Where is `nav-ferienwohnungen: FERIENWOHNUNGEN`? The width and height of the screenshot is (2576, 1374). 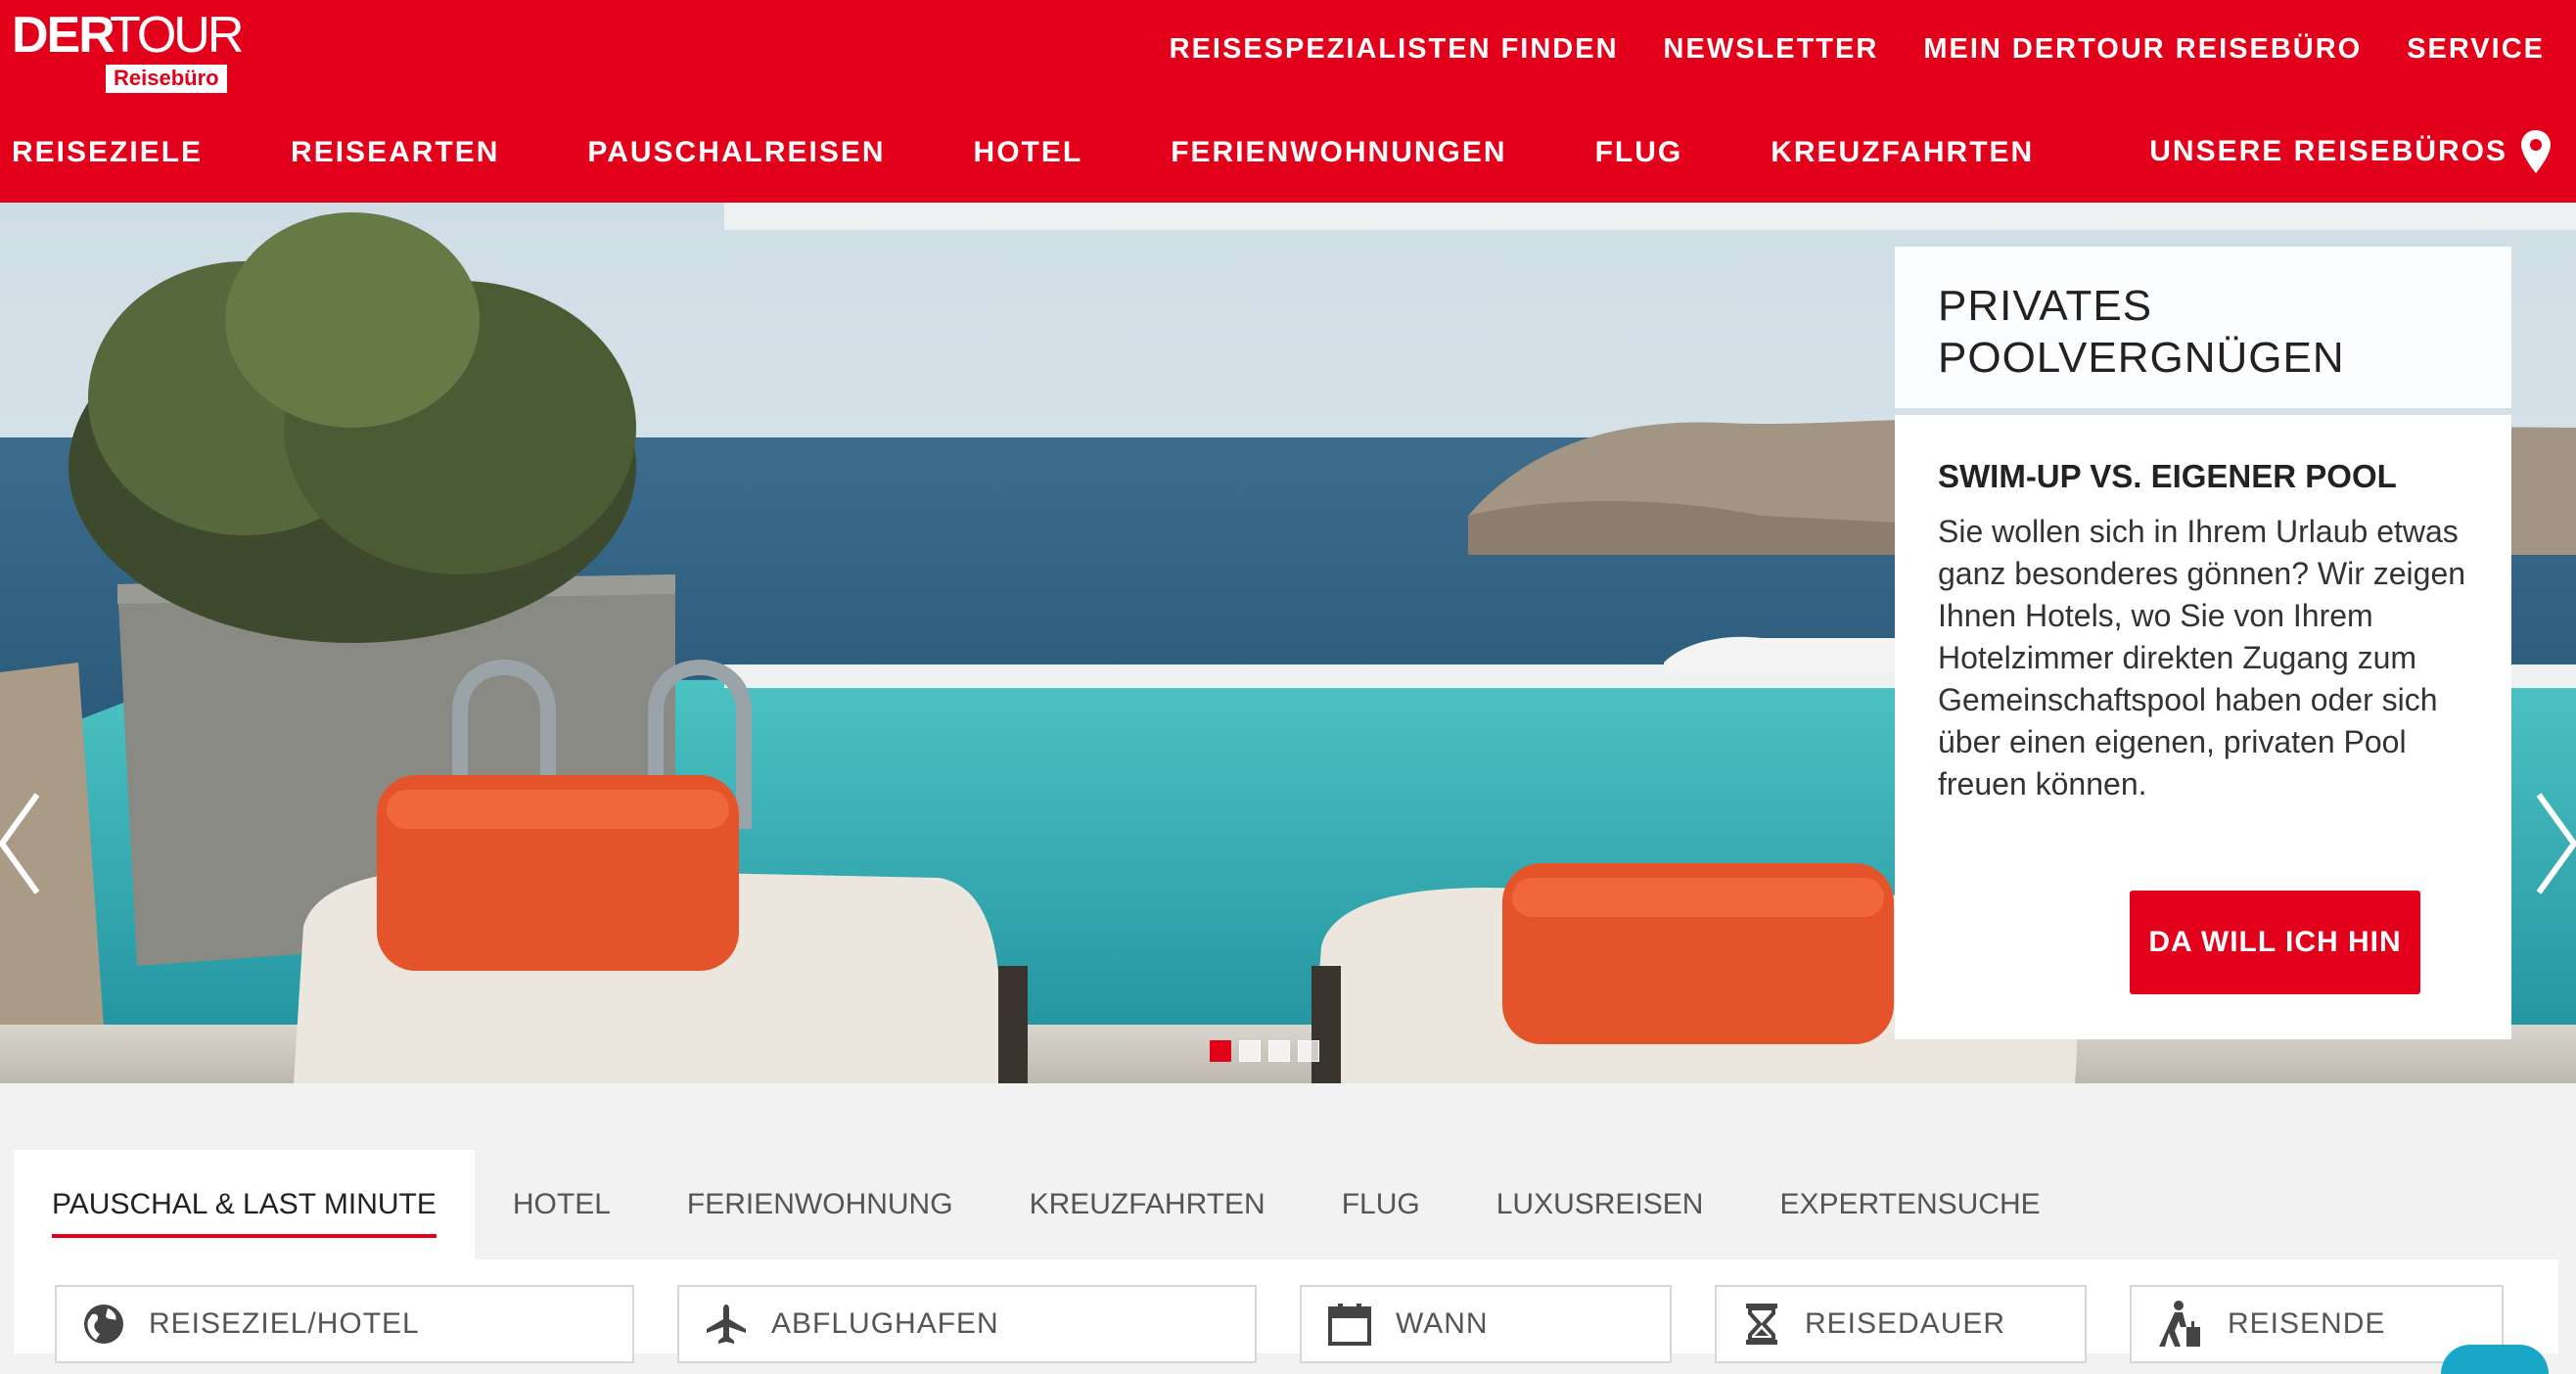 nav-ferienwohnungen: FERIENWOHNUNGEN is located at coordinates (1339, 152).